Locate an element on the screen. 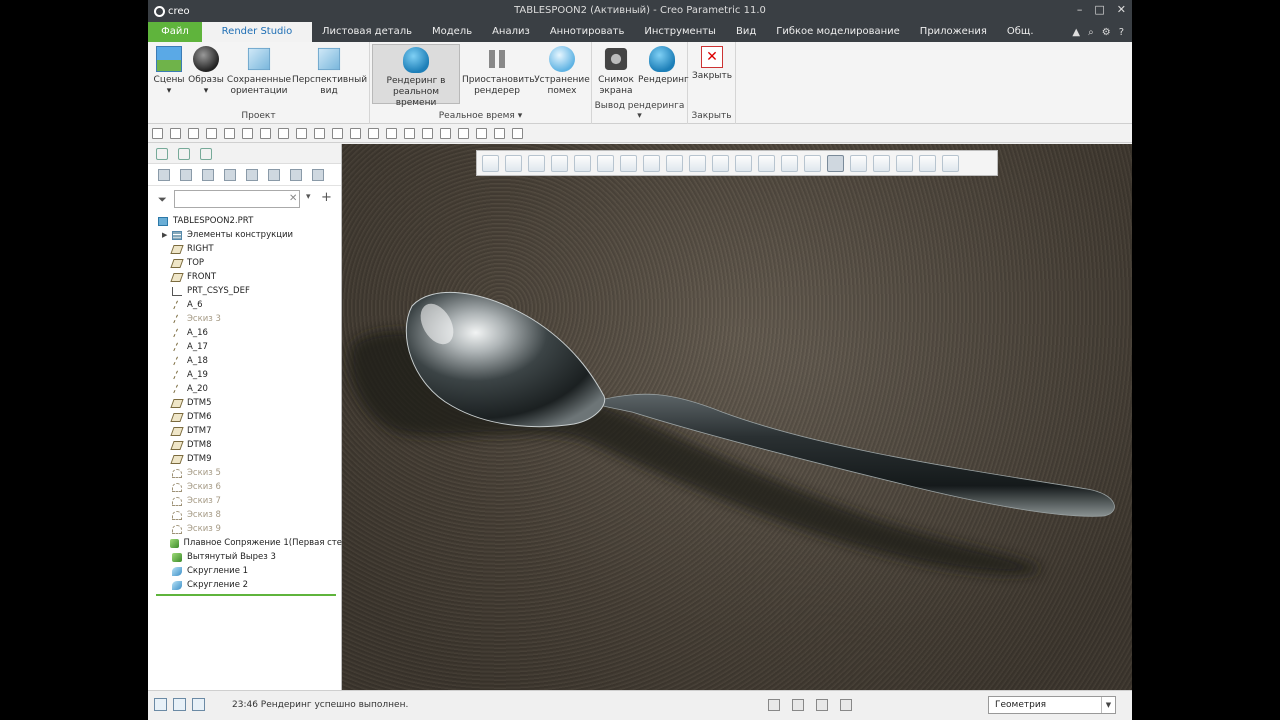 This screenshot has height=720, width=1280. group-label-realtime: Реальное время ▾ is located at coordinates (480, 116).